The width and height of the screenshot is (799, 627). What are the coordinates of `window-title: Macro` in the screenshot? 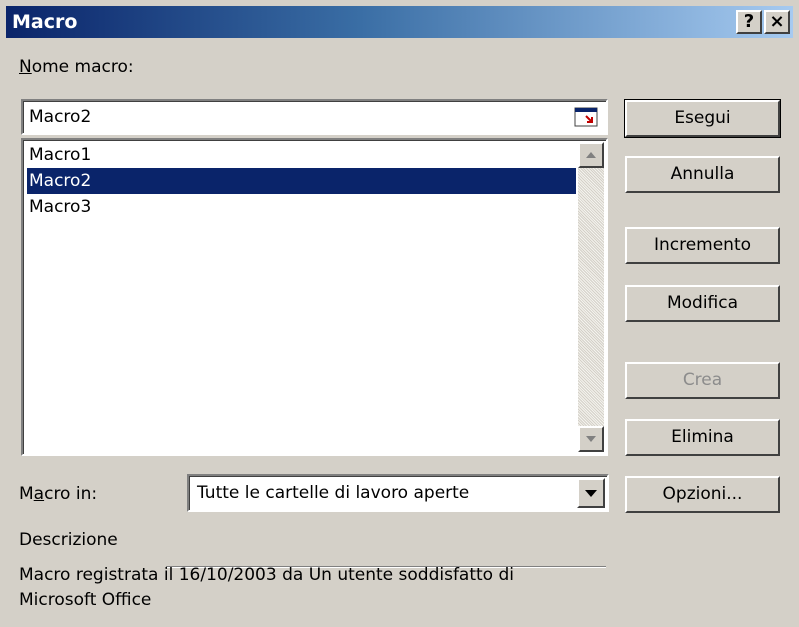 It's located at (45, 22).